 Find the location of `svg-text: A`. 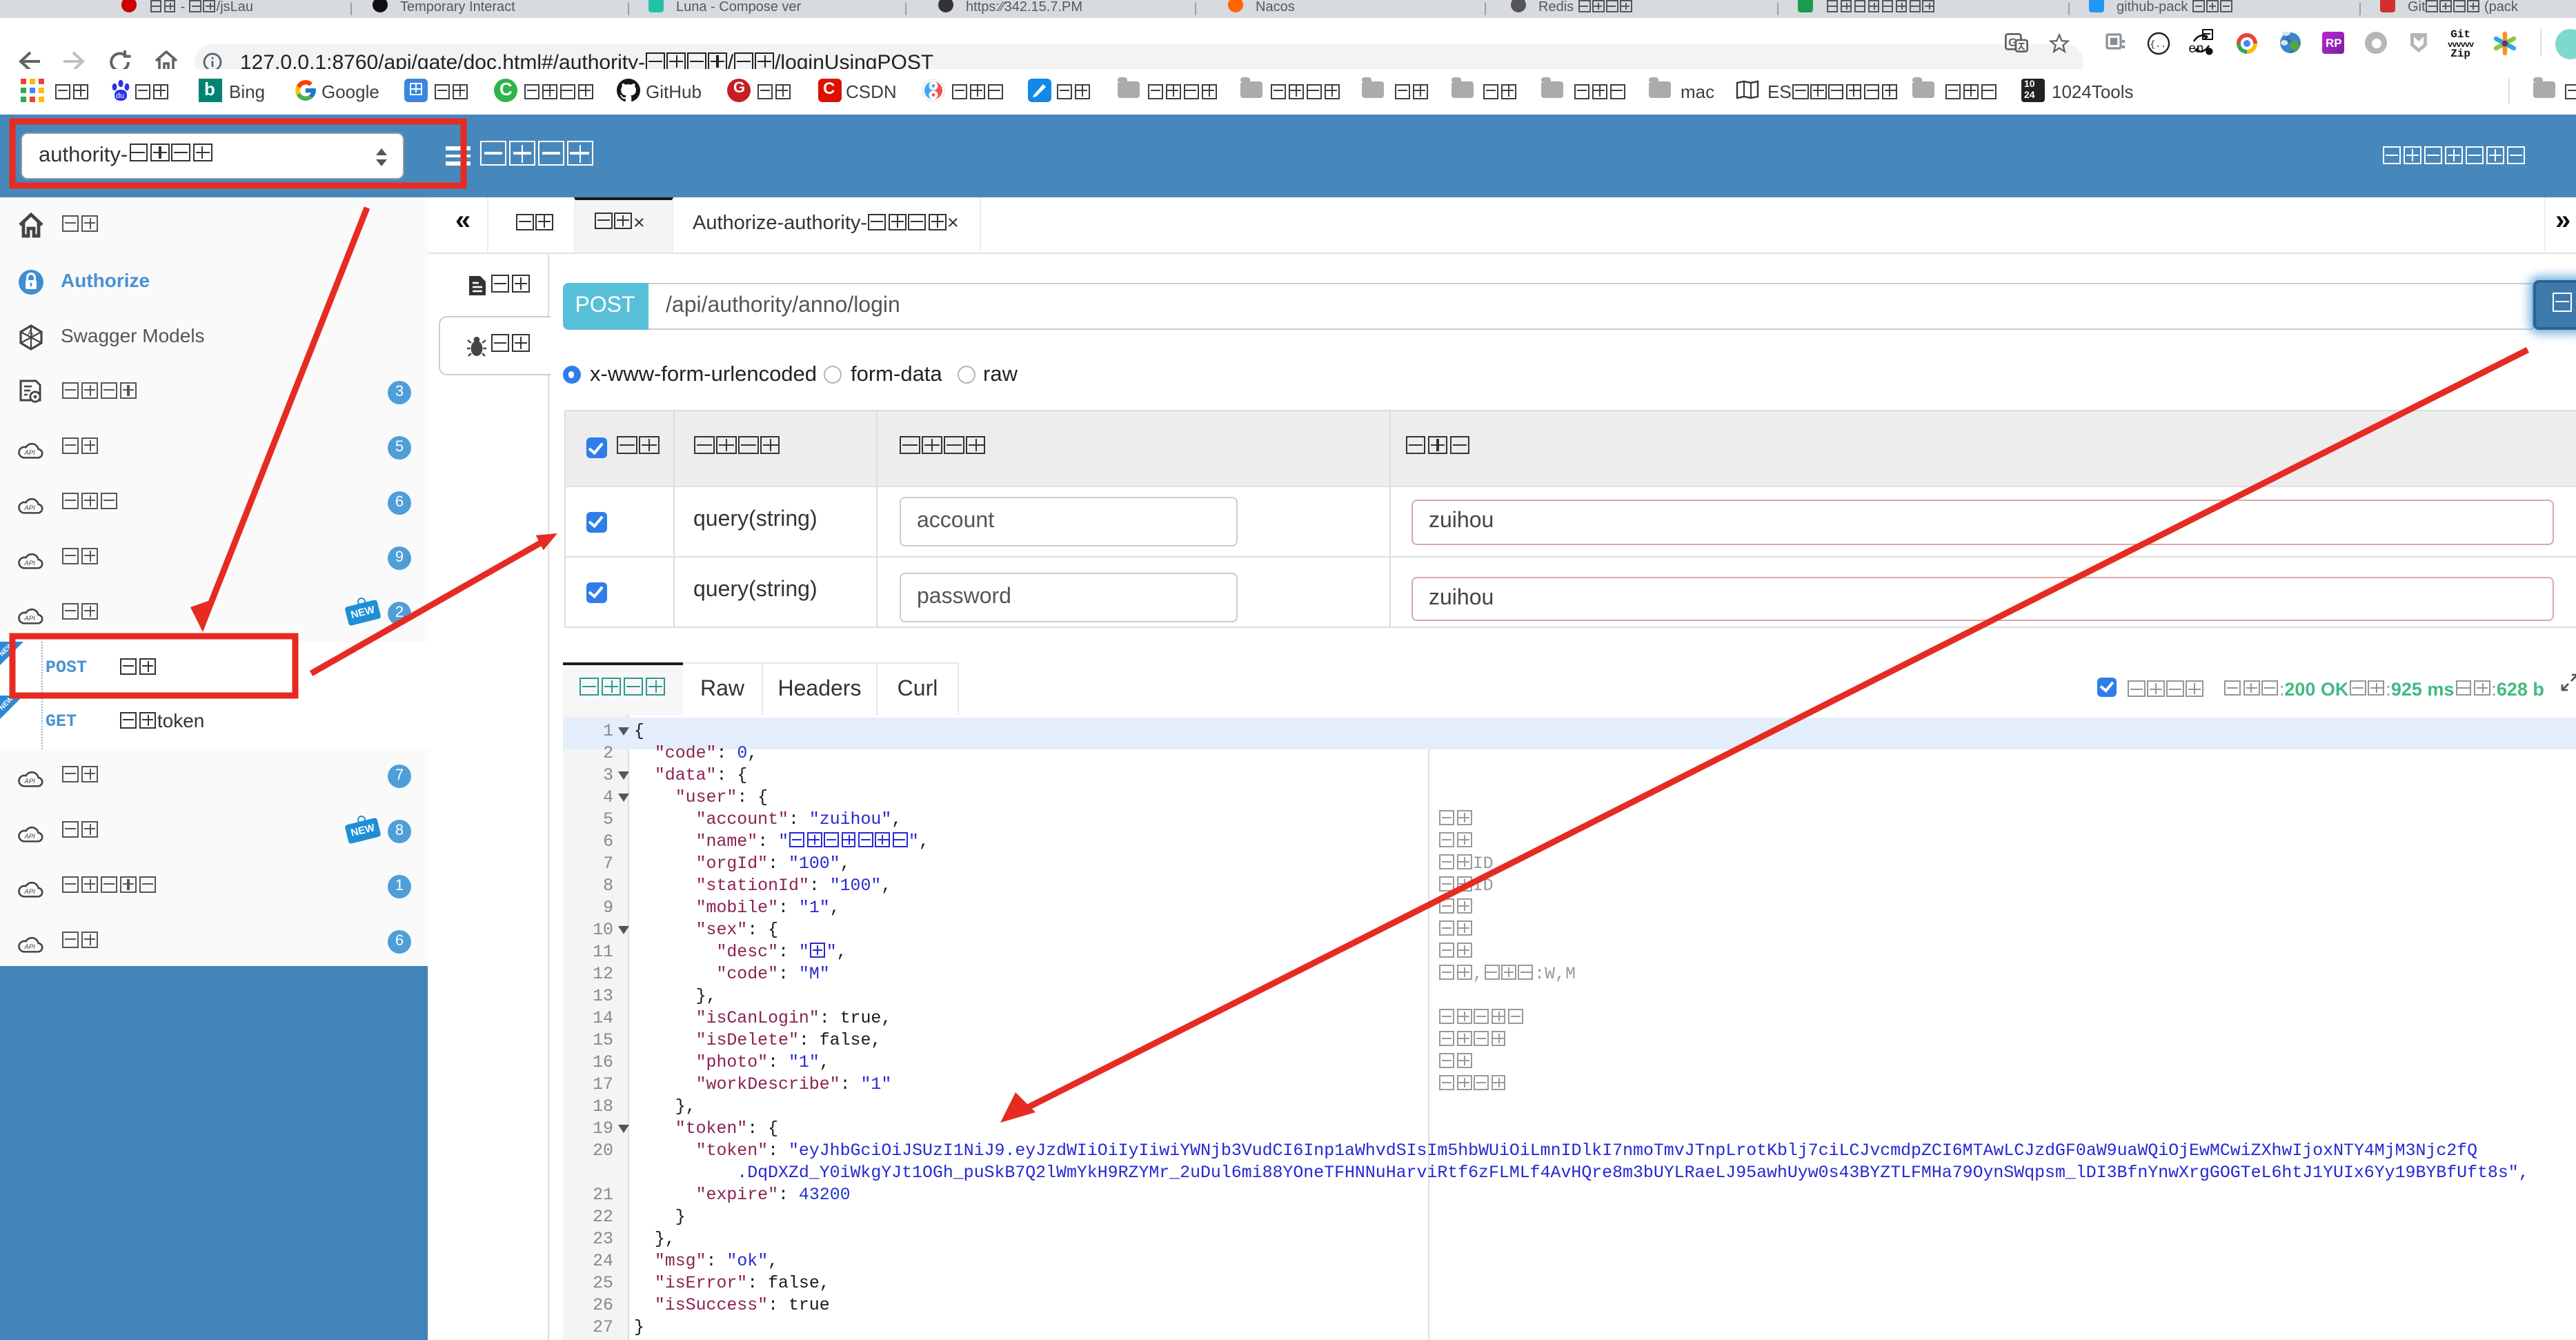

svg-text: A is located at coordinates (30, 332).